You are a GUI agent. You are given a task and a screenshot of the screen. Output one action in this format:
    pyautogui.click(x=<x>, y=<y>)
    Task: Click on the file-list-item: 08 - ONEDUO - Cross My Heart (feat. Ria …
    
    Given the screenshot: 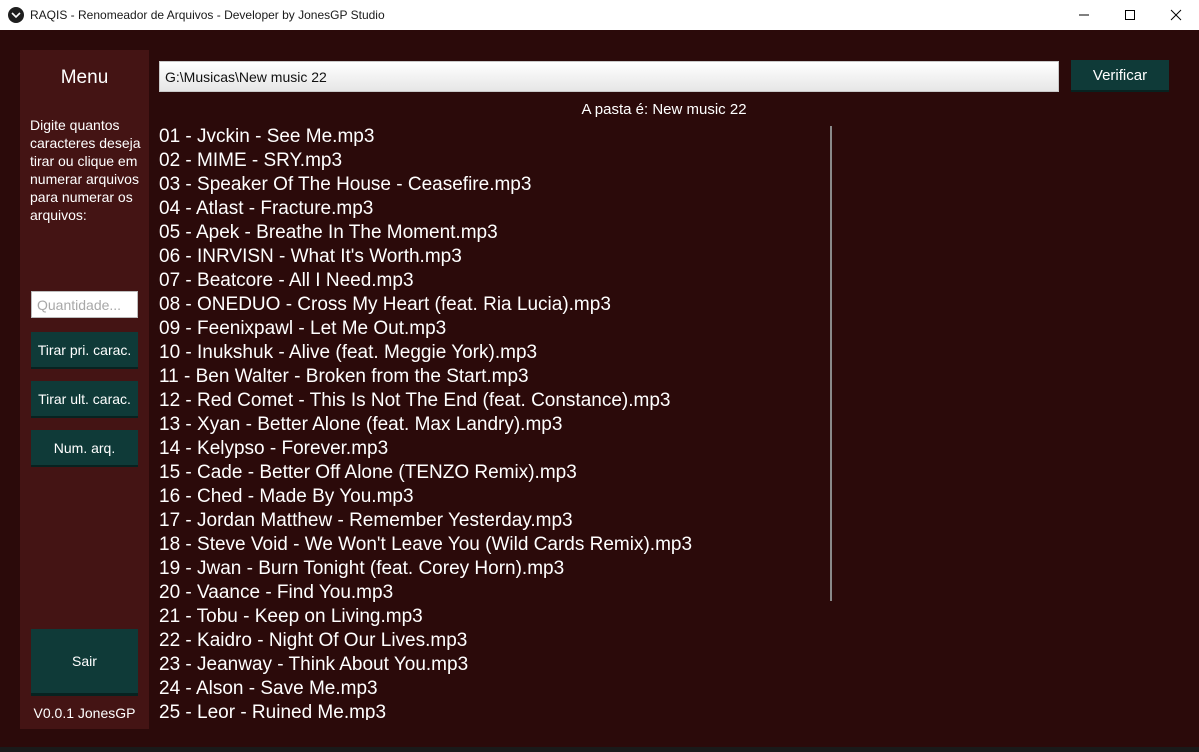 What is the action you would take?
    pyautogui.click(x=494, y=305)
    